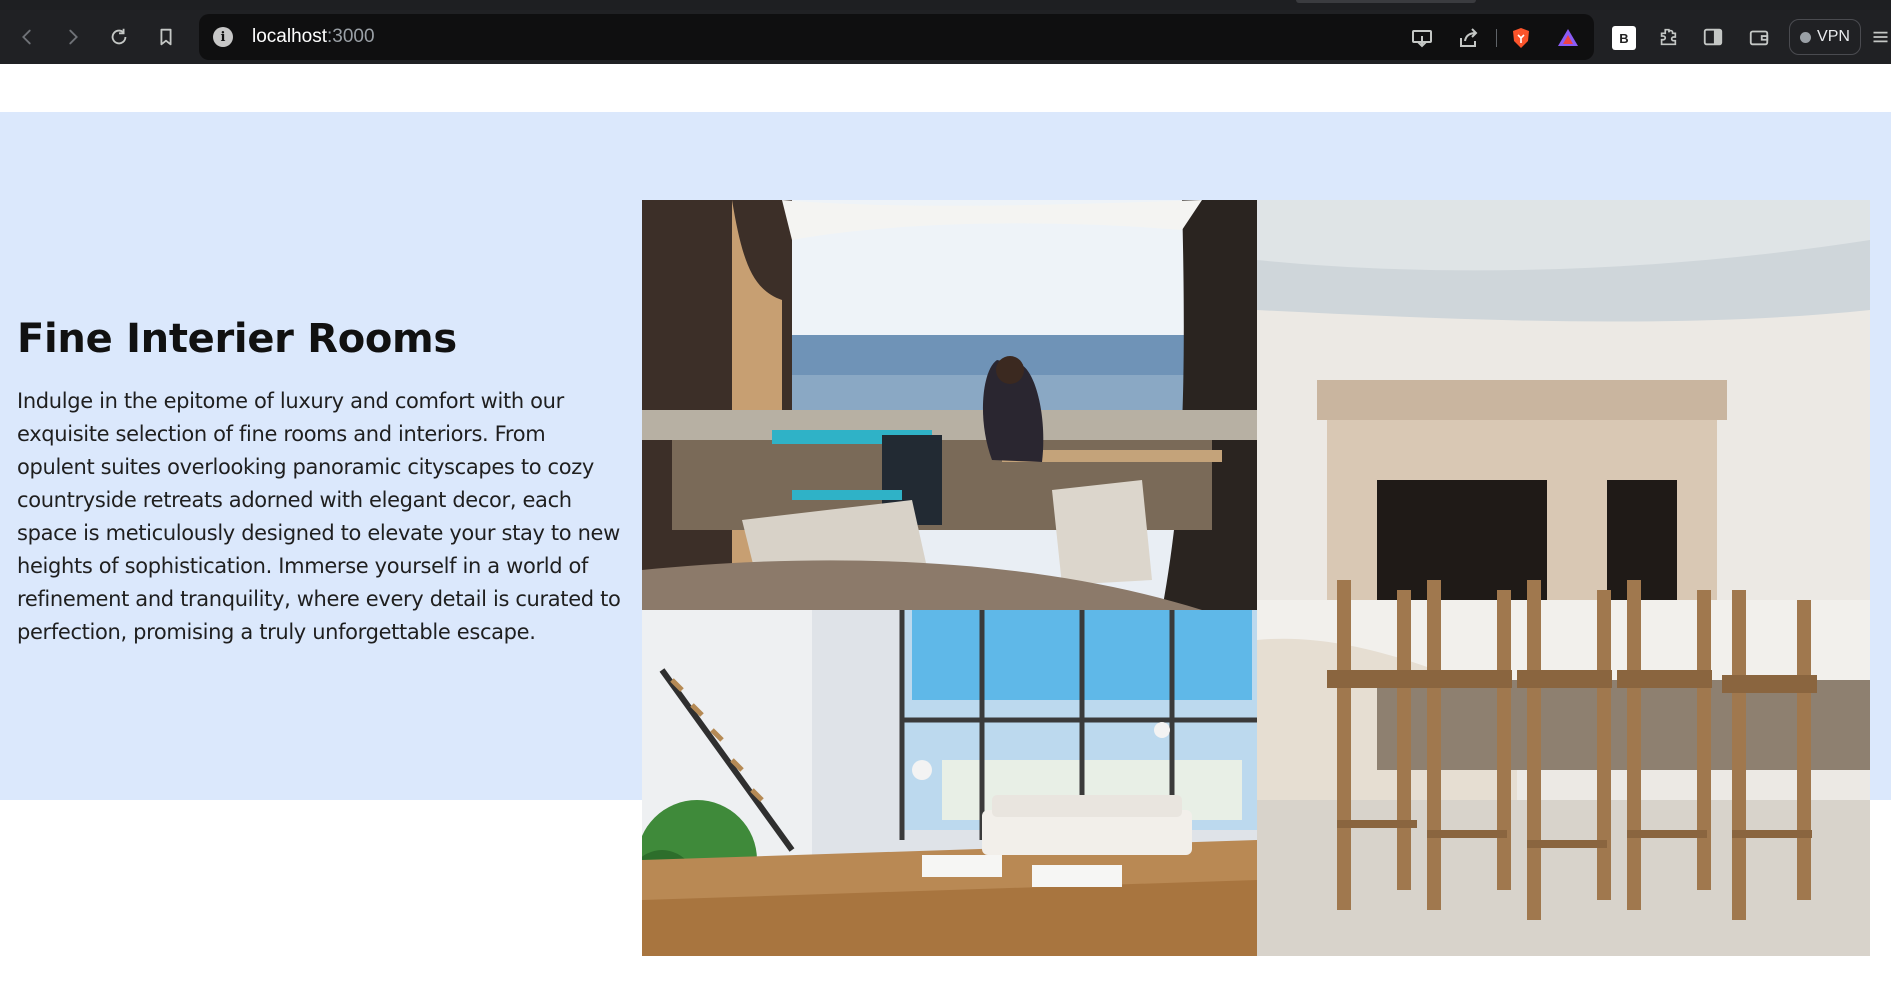  I want to click on extensions-icon, so click(1668, 37).